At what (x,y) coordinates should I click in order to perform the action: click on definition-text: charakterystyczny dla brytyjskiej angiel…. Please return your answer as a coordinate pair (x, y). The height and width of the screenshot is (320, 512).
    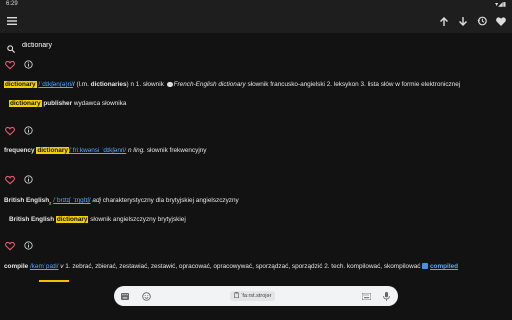
    Looking at the image, I should click on (169, 200).